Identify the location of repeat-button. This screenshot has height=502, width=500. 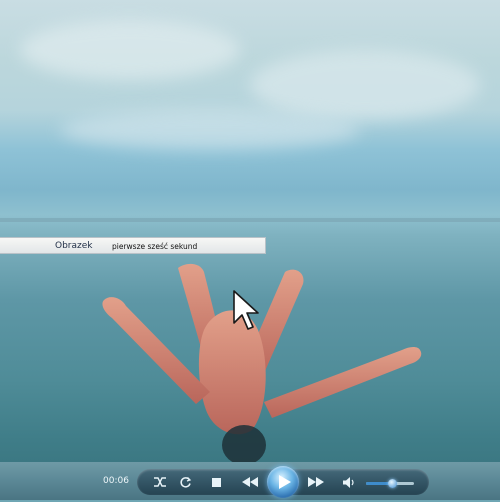
(185, 482).